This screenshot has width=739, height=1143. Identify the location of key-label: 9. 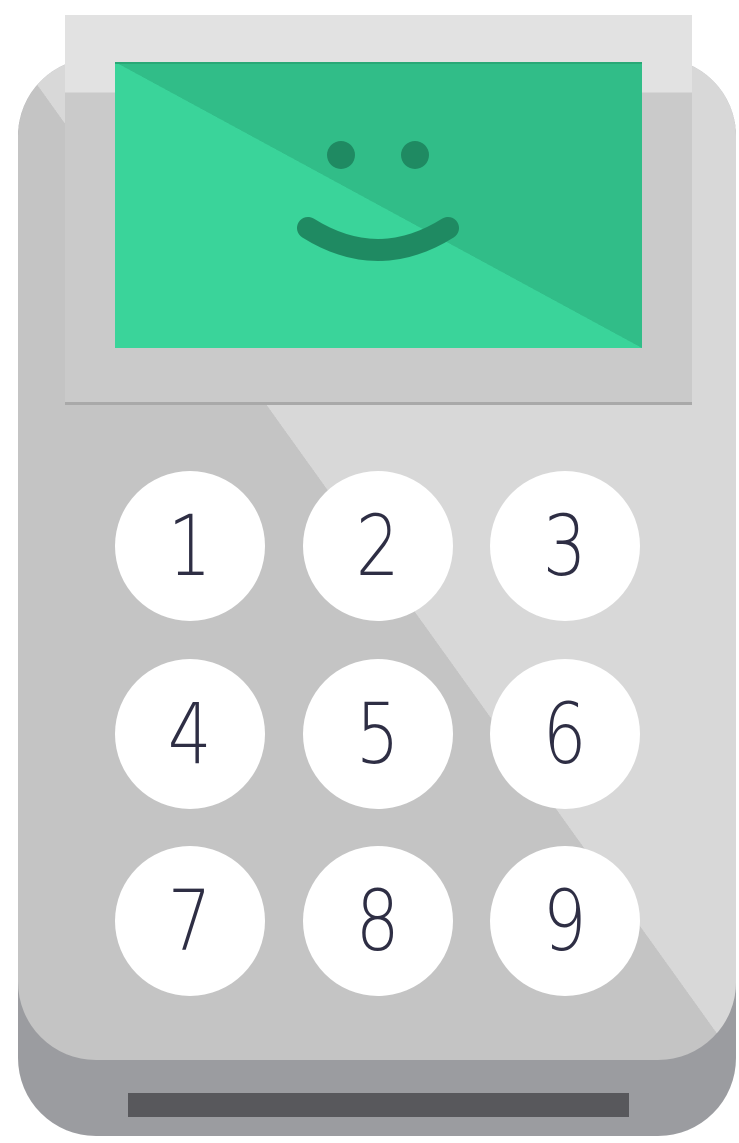
(565, 921).